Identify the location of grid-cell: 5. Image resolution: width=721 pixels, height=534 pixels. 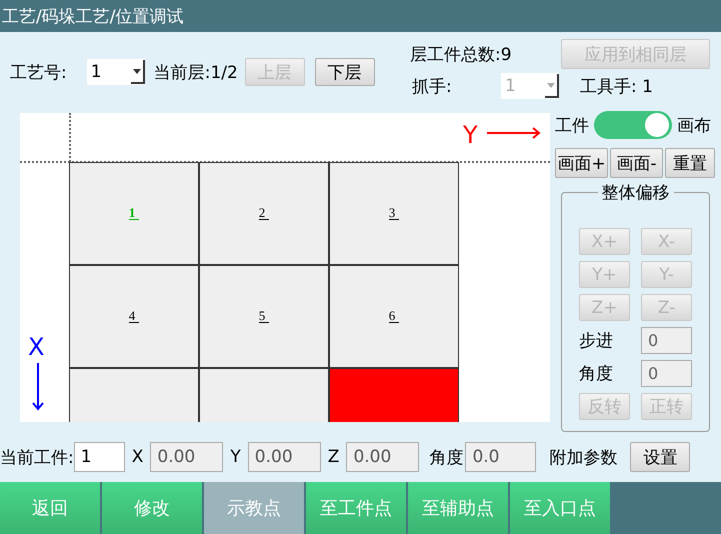
(264, 316).